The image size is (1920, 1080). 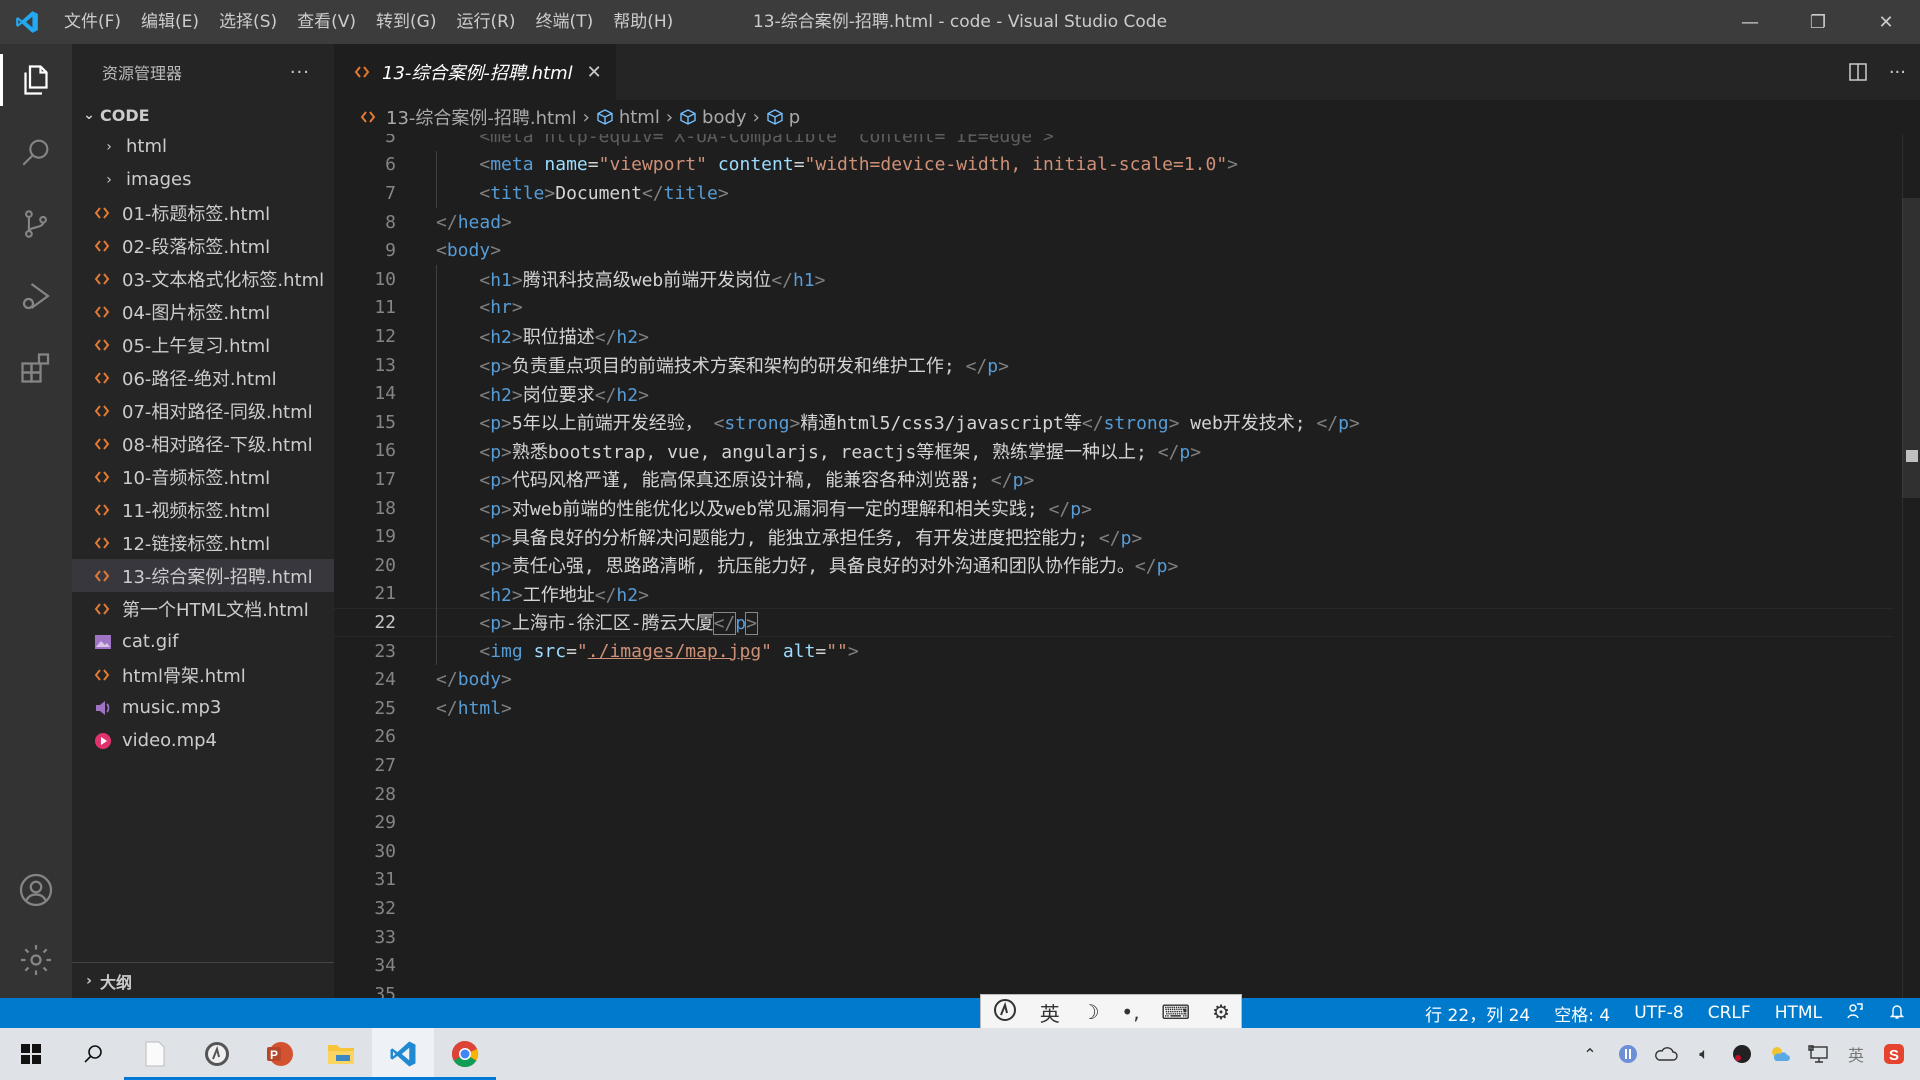 I want to click on token-text: =, so click(x=799, y=165).